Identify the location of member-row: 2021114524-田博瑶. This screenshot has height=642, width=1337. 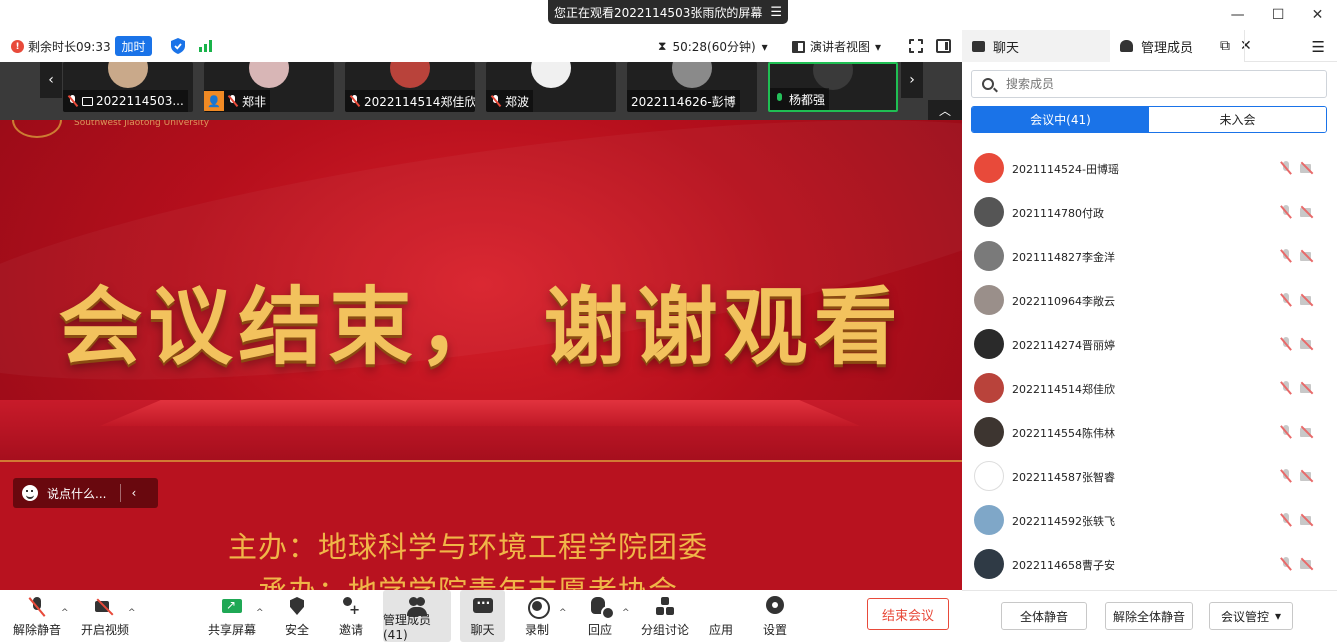
(1149, 168).